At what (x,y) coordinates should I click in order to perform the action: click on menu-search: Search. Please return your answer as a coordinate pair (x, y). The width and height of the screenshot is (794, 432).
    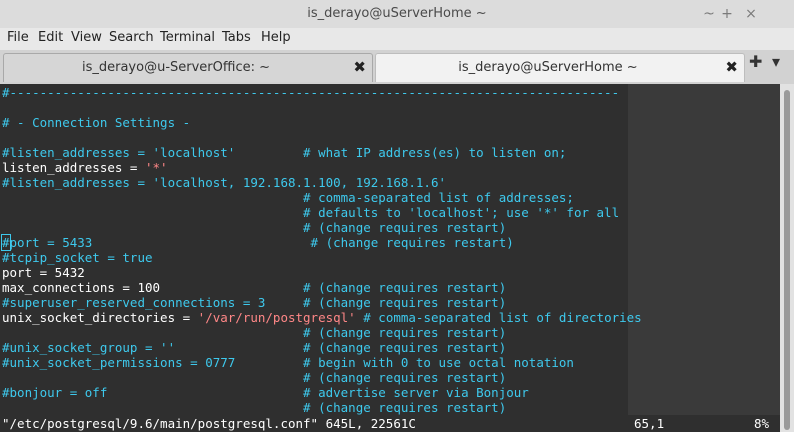
    Looking at the image, I should click on (131, 37).